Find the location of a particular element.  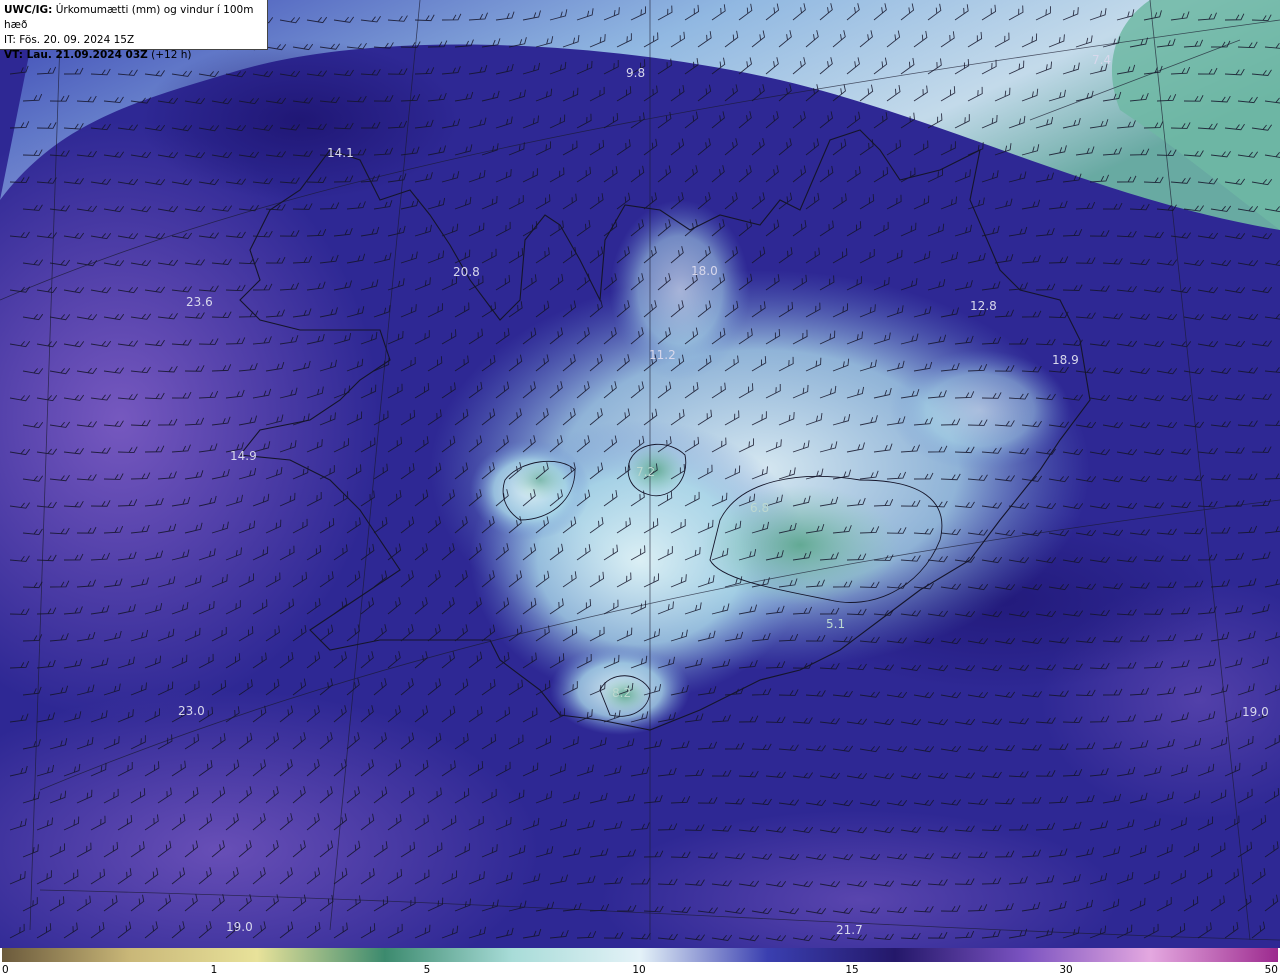

colorbar-tick-5: 5 is located at coordinates (427, 970).